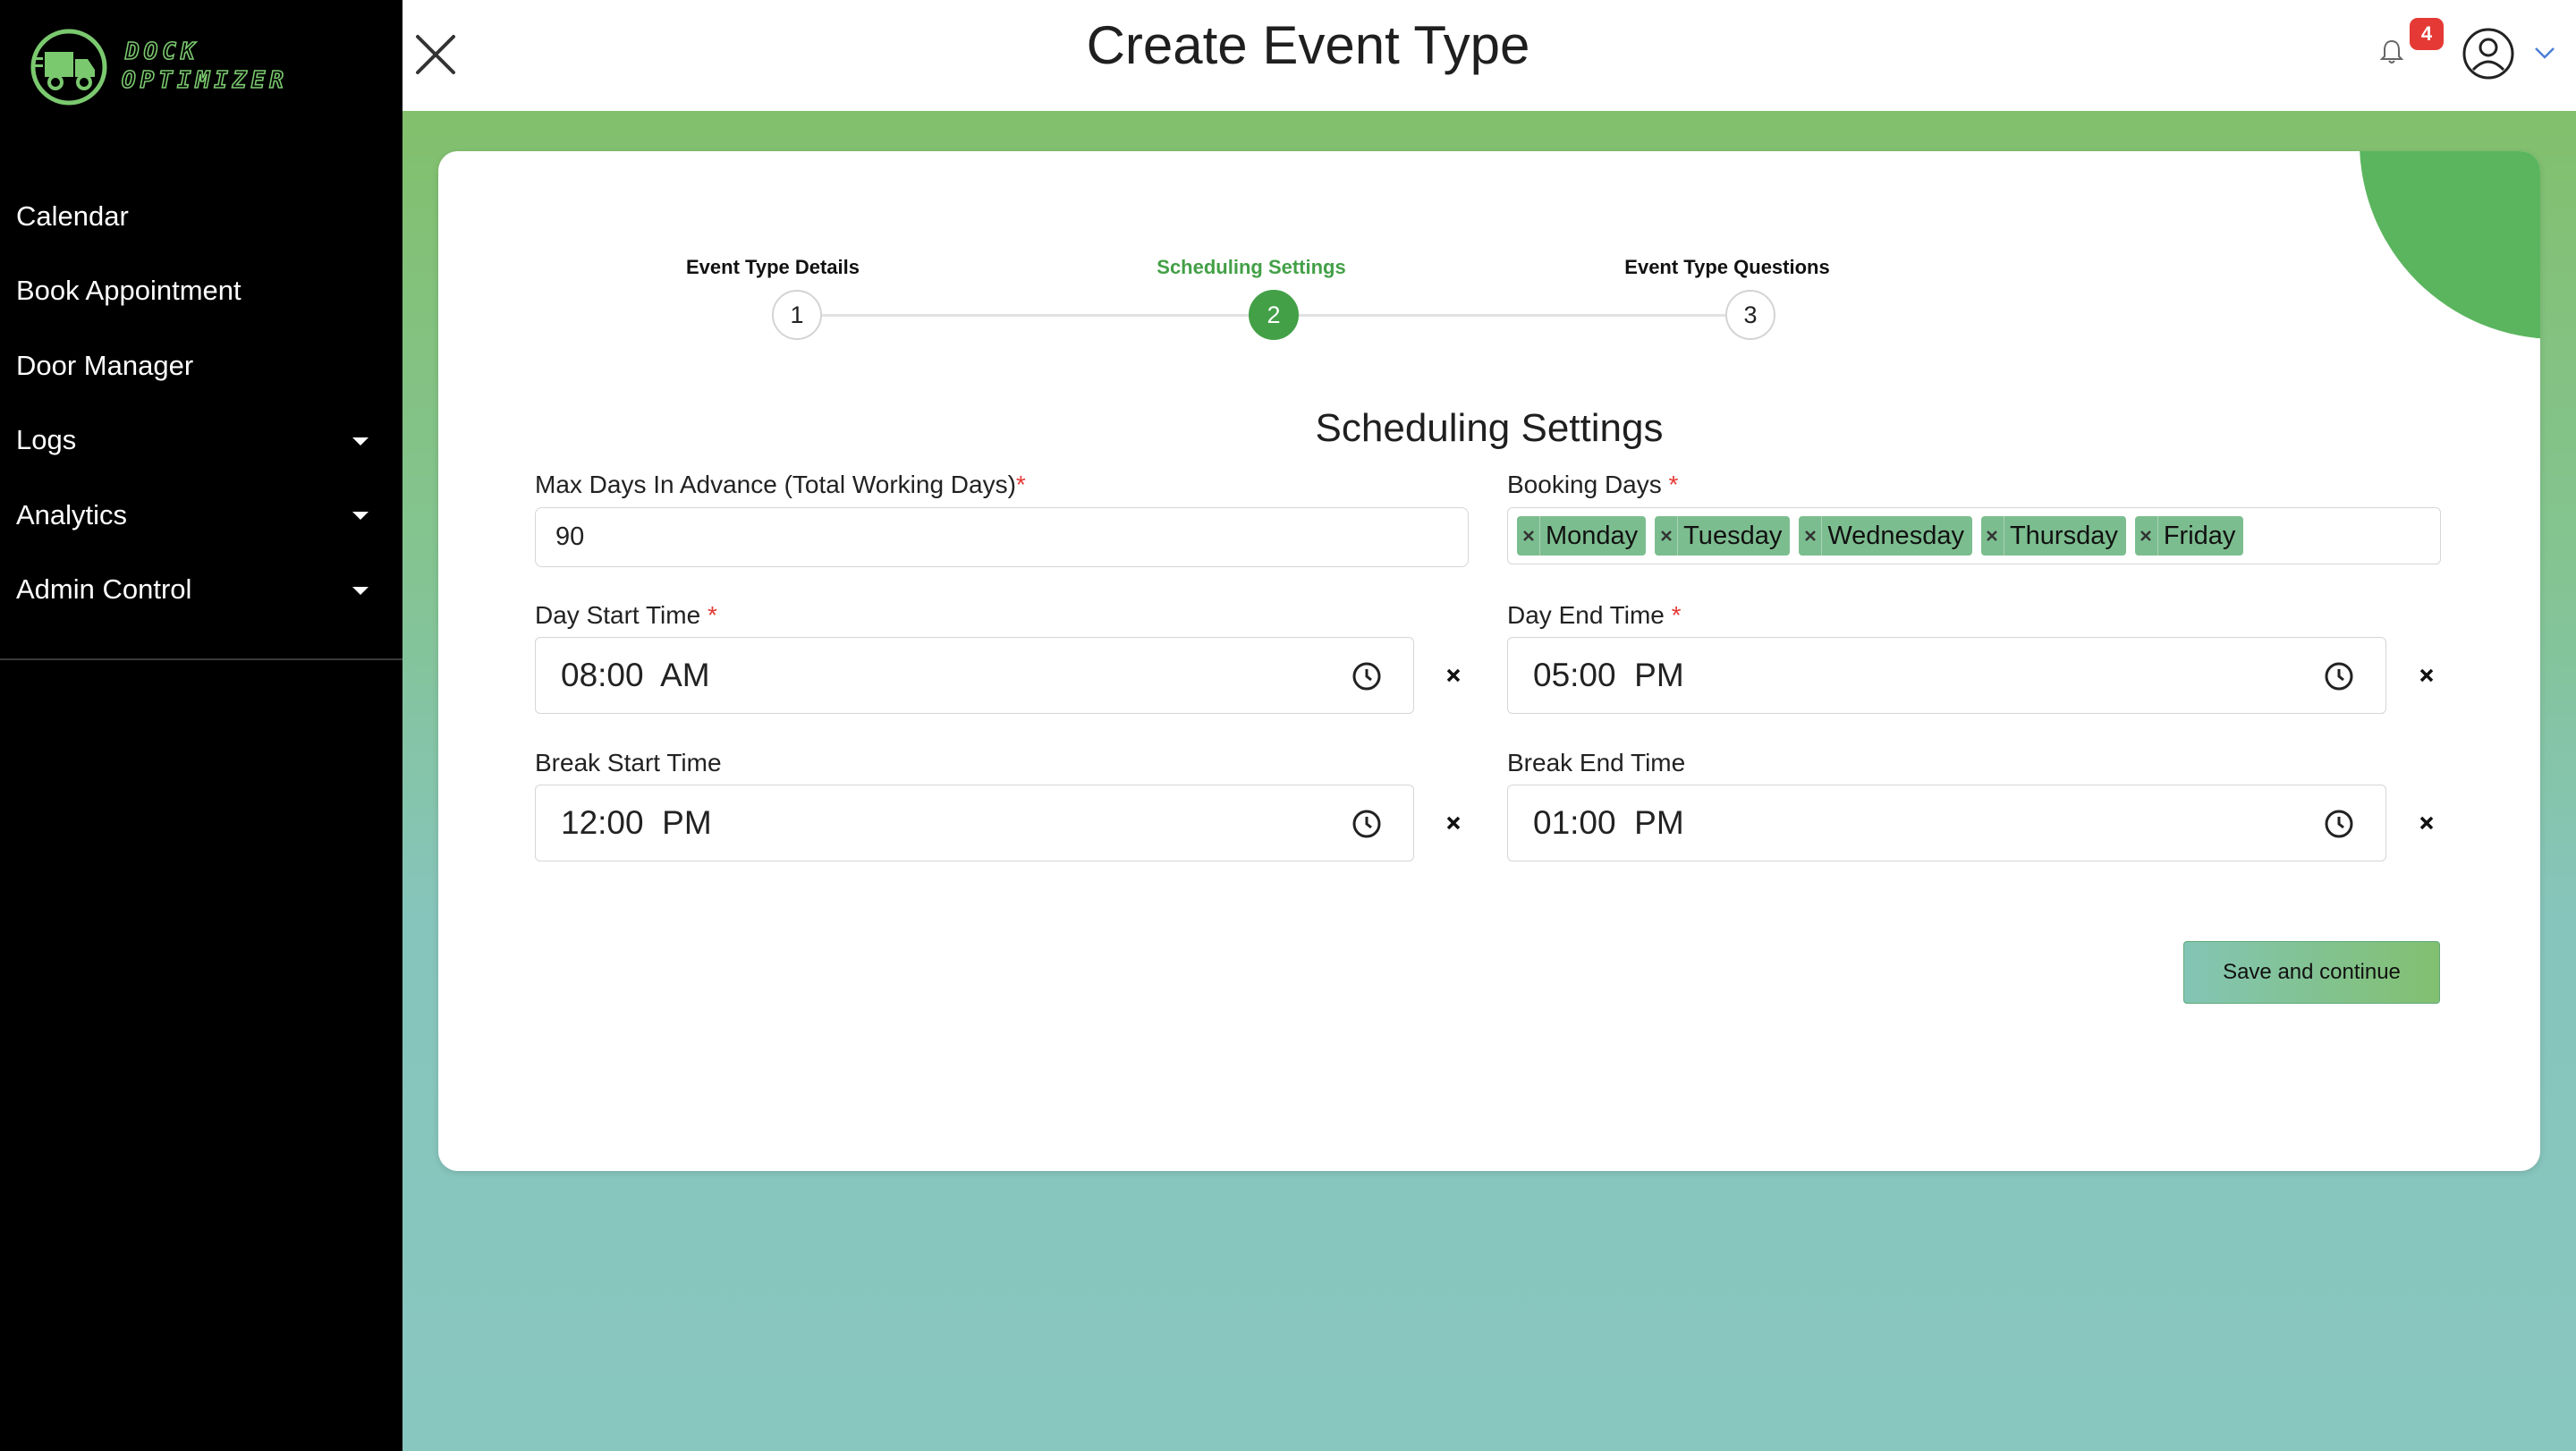 This screenshot has height=1451, width=2576. Describe the element at coordinates (797, 315) in the screenshot. I see `step-1-circle: 1` at that location.